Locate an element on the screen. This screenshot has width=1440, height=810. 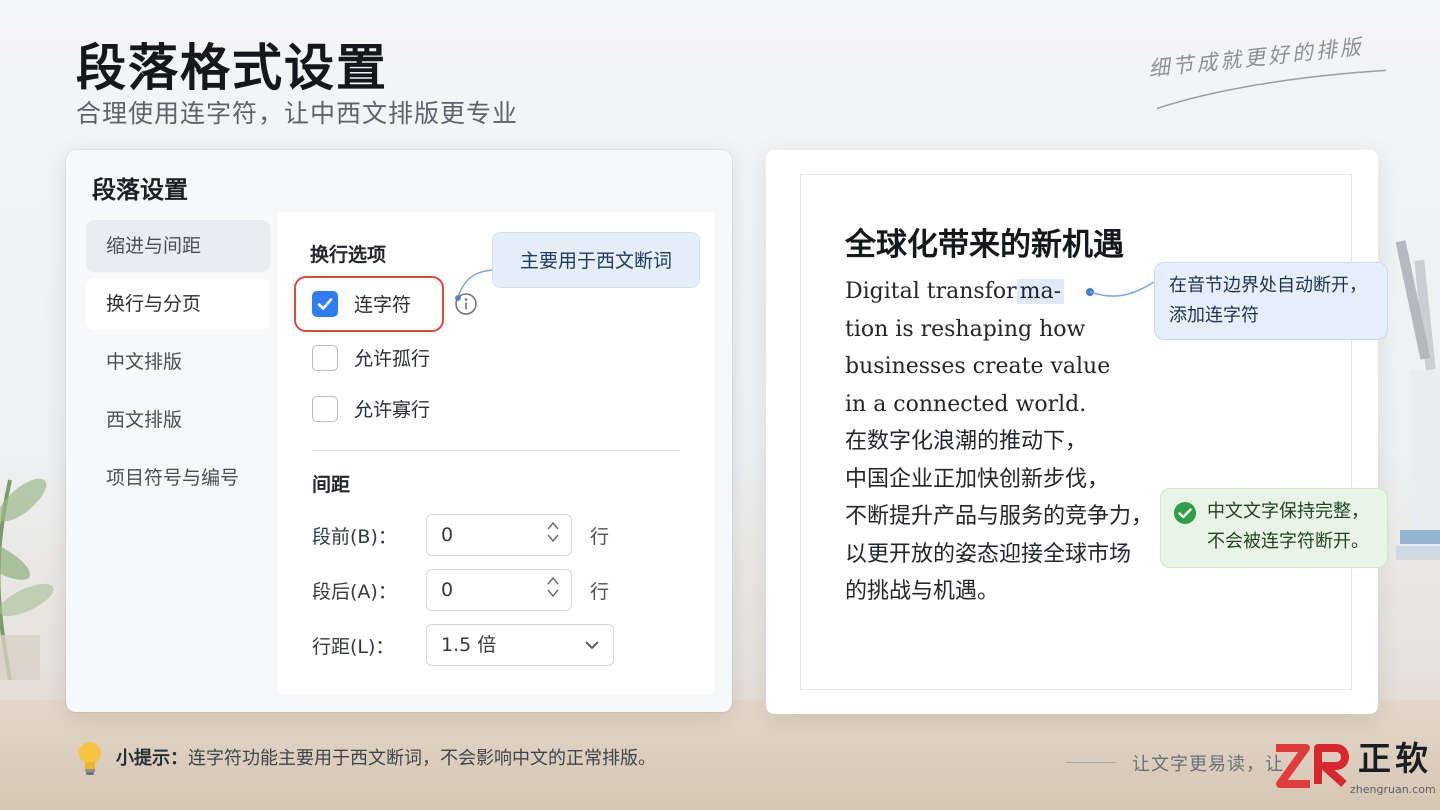
allow-orphan-option: 允许孤行 is located at coordinates (371, 357).